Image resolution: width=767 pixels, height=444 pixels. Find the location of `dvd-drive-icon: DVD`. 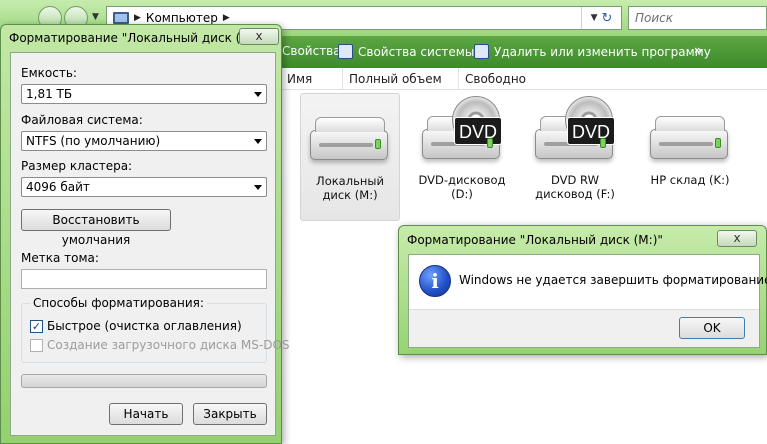

dvd-drive-icon: DVD is located at coordinates (462, 133).